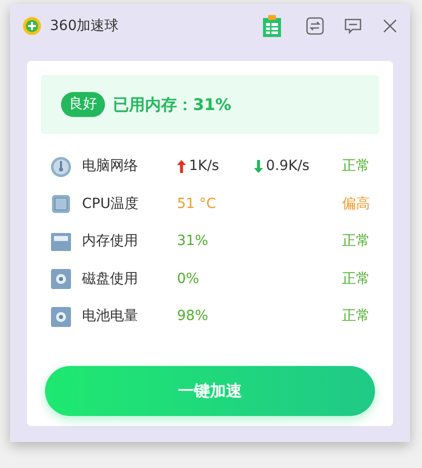 This screenshot has width=422, height=468. What do you see at coordinates (84, 26) in the screenshot?
I see `window-title: 360加速球` at bounding box center [84, 26].